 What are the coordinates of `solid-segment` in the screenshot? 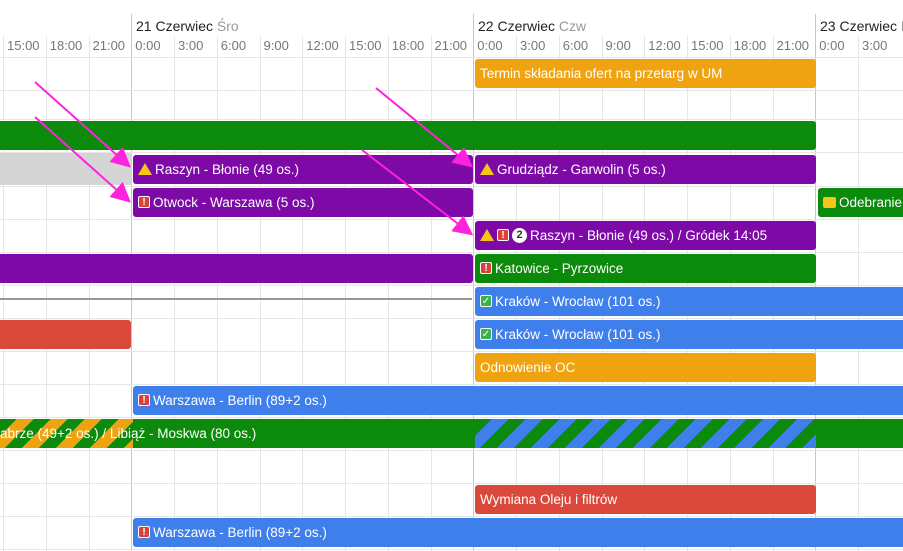 It's located at (859, 433).